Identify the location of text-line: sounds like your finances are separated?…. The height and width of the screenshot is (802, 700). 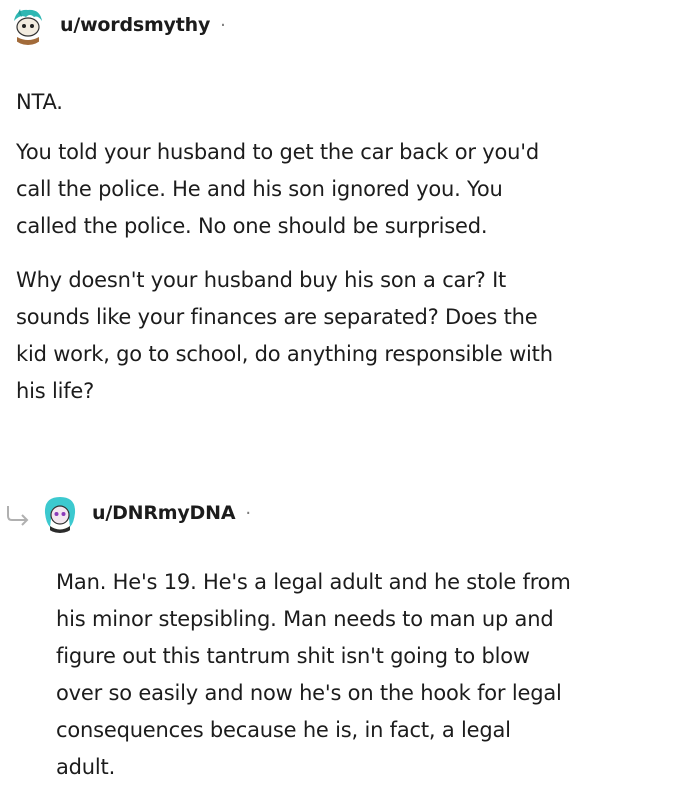
(277, 317).